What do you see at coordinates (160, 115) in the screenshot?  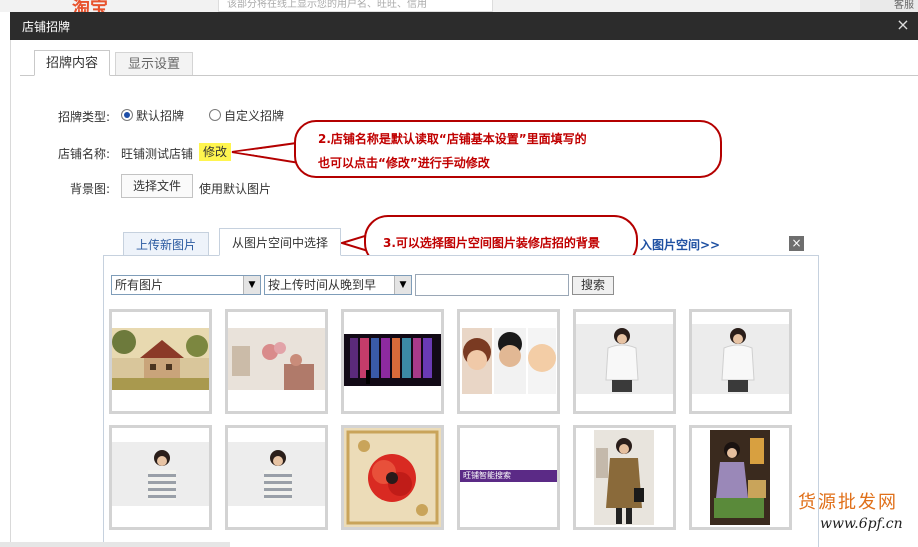 I see `radio-default-sign-label: 默认招牌` at bounding box center [160, 115].